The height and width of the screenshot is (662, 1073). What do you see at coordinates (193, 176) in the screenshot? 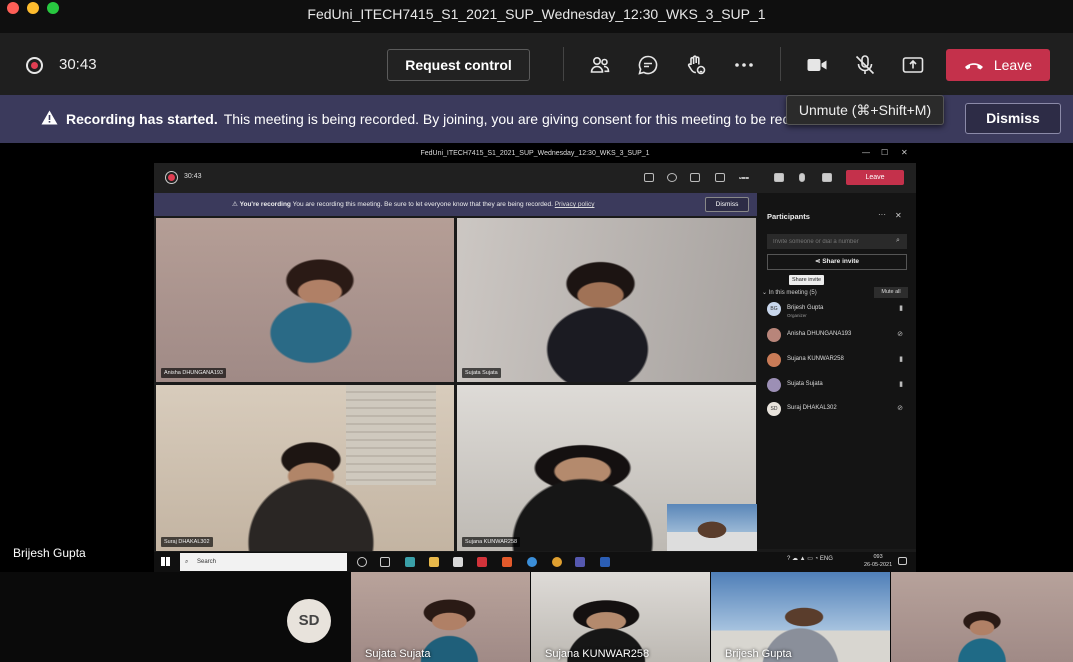
I see `shared-timer: 30:43` at bounding box center [193, 176].